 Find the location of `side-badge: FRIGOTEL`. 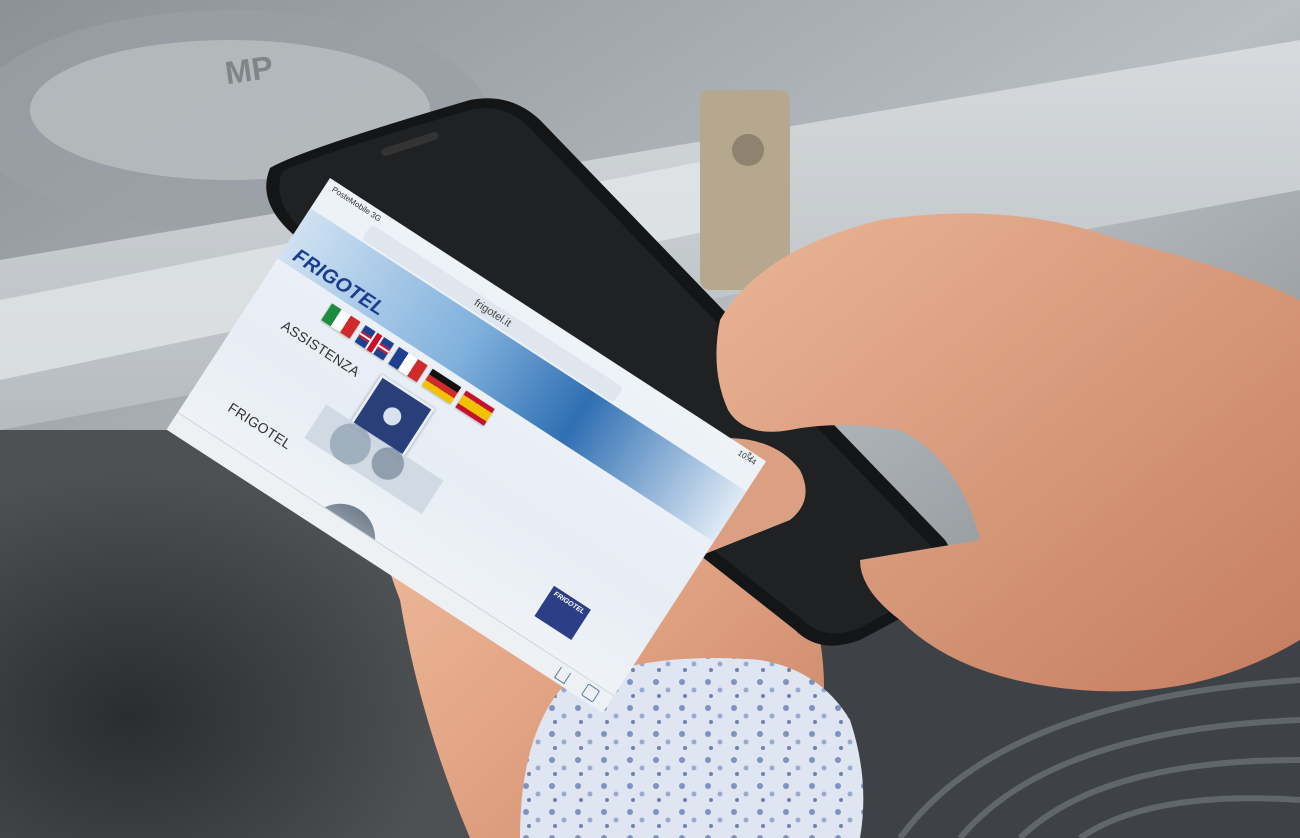

side-badge: FRIGOTEL is located at coordinates (562, 612).